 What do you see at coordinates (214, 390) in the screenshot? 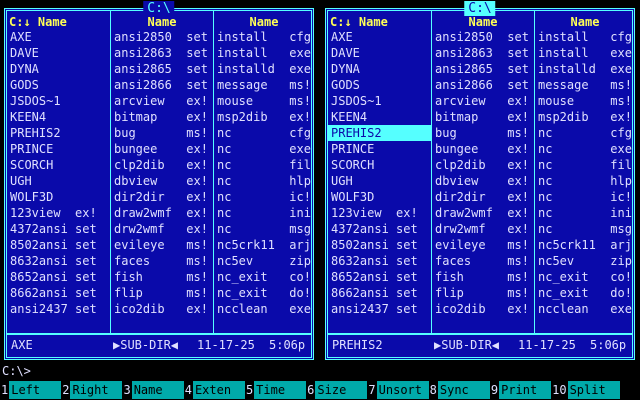
I see `fkey-exten: 4 Exten` at bounding box center [214, 390].